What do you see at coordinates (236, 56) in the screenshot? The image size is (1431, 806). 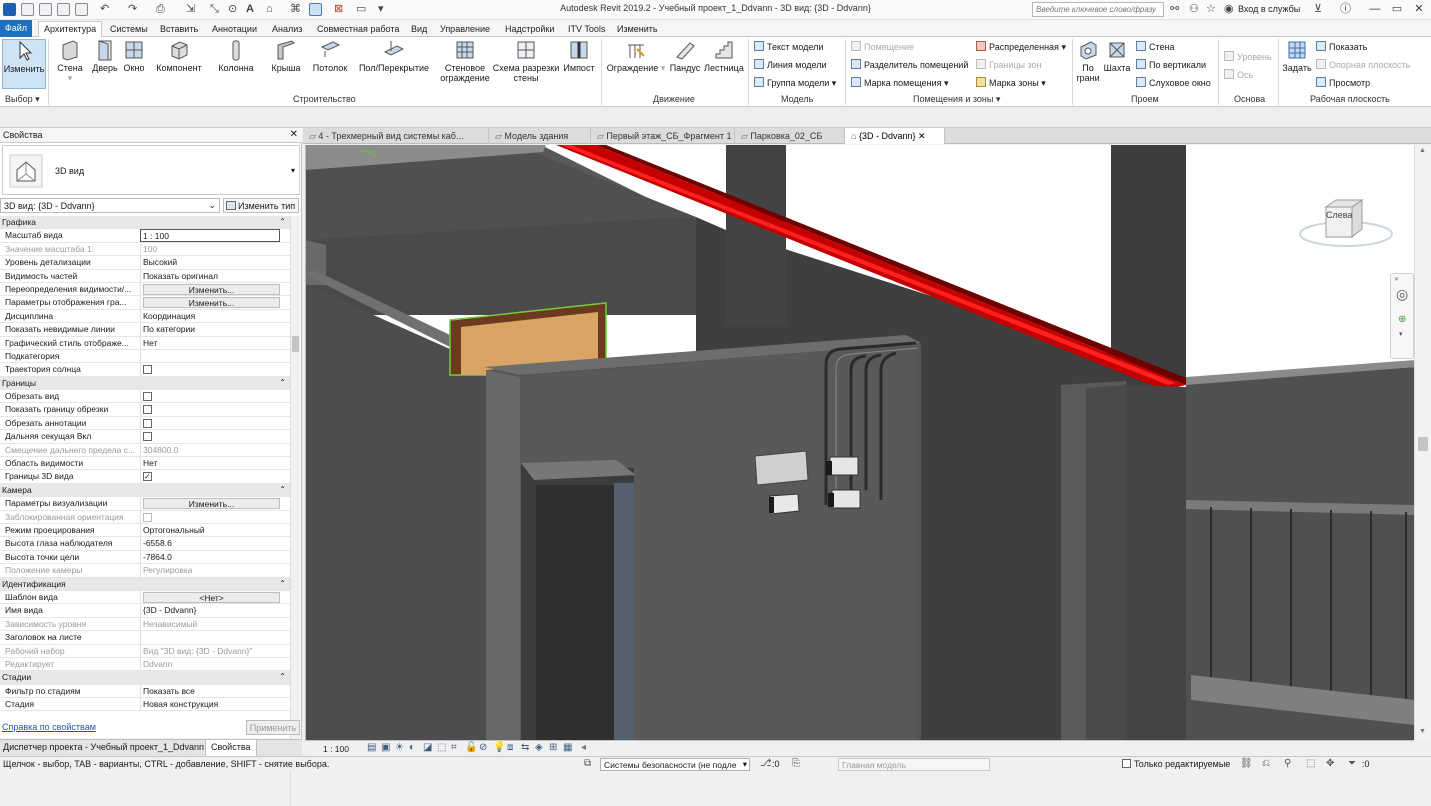 I see `column-button: Колонна` at bounding box center [236, 56].